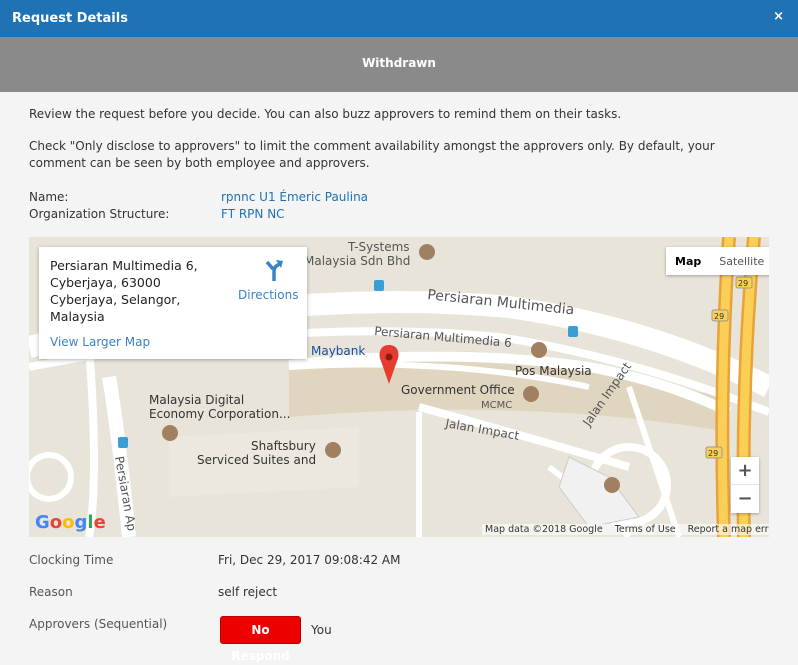 This screenshot has height=665, width=798. Describe the element at coordinates (260, 639) in the screenshot. I see `approver-status-badge: No Respond` at that location.